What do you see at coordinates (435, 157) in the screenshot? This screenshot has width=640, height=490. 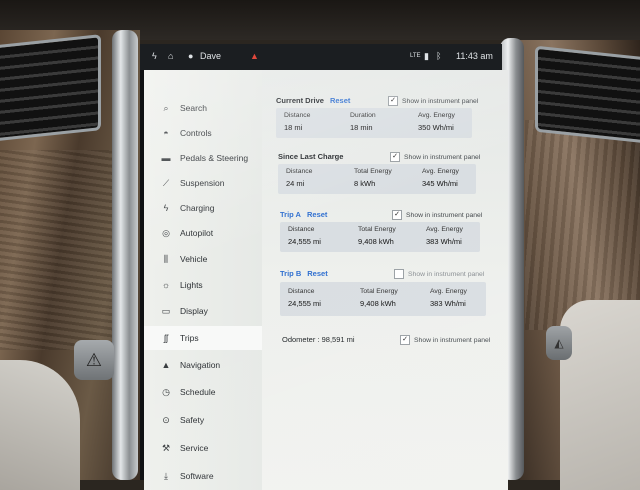 I see `since-last-charge-show-checkbox: ✓ Show in instrument panel` at bounding box center [435, 157].